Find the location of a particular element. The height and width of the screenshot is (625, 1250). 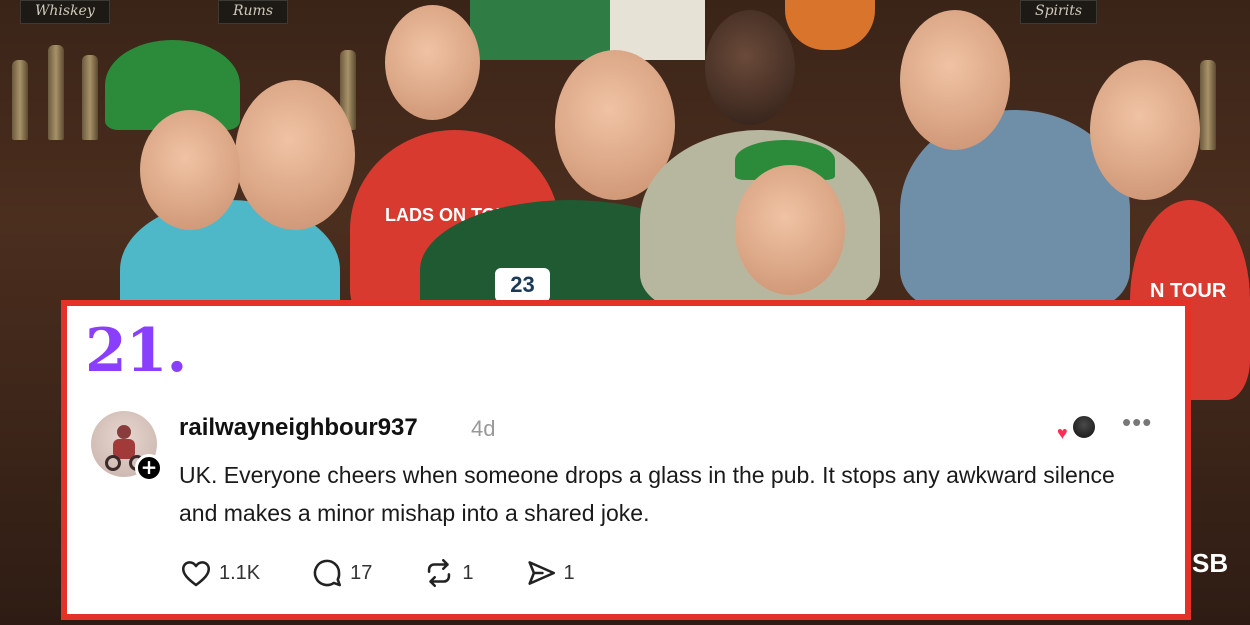

shirt-number: 23 is located at coordinates (522, 285).